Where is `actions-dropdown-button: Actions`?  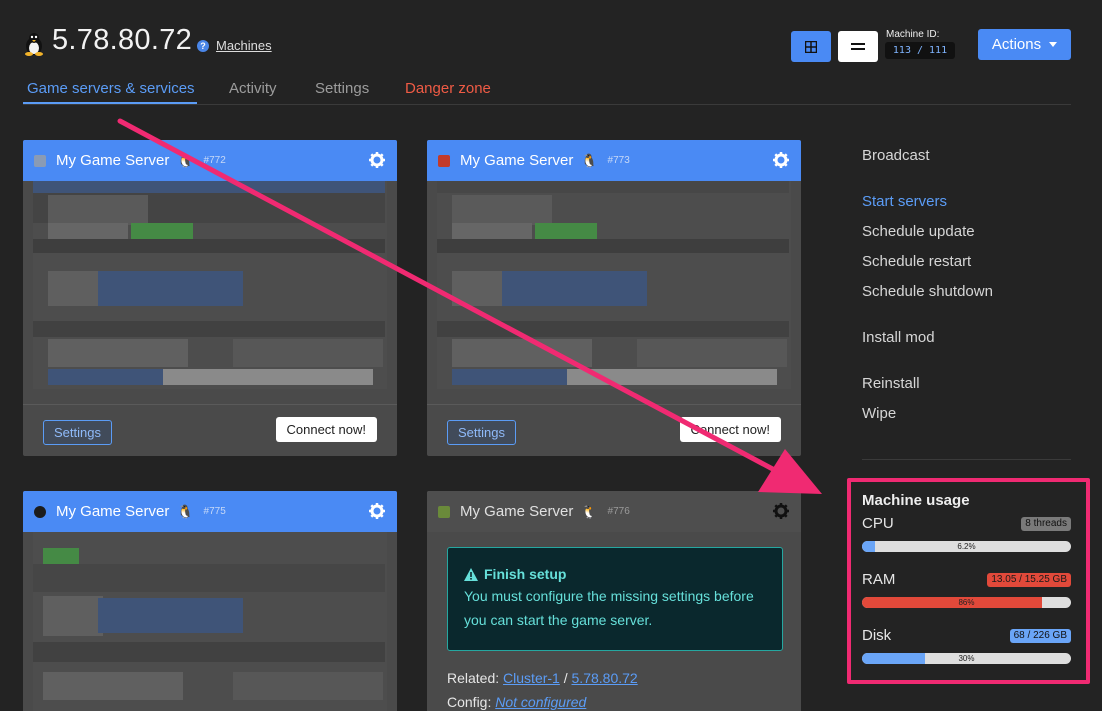 actions-dropdown-button: Actions is located at coordinates (1024, 44).